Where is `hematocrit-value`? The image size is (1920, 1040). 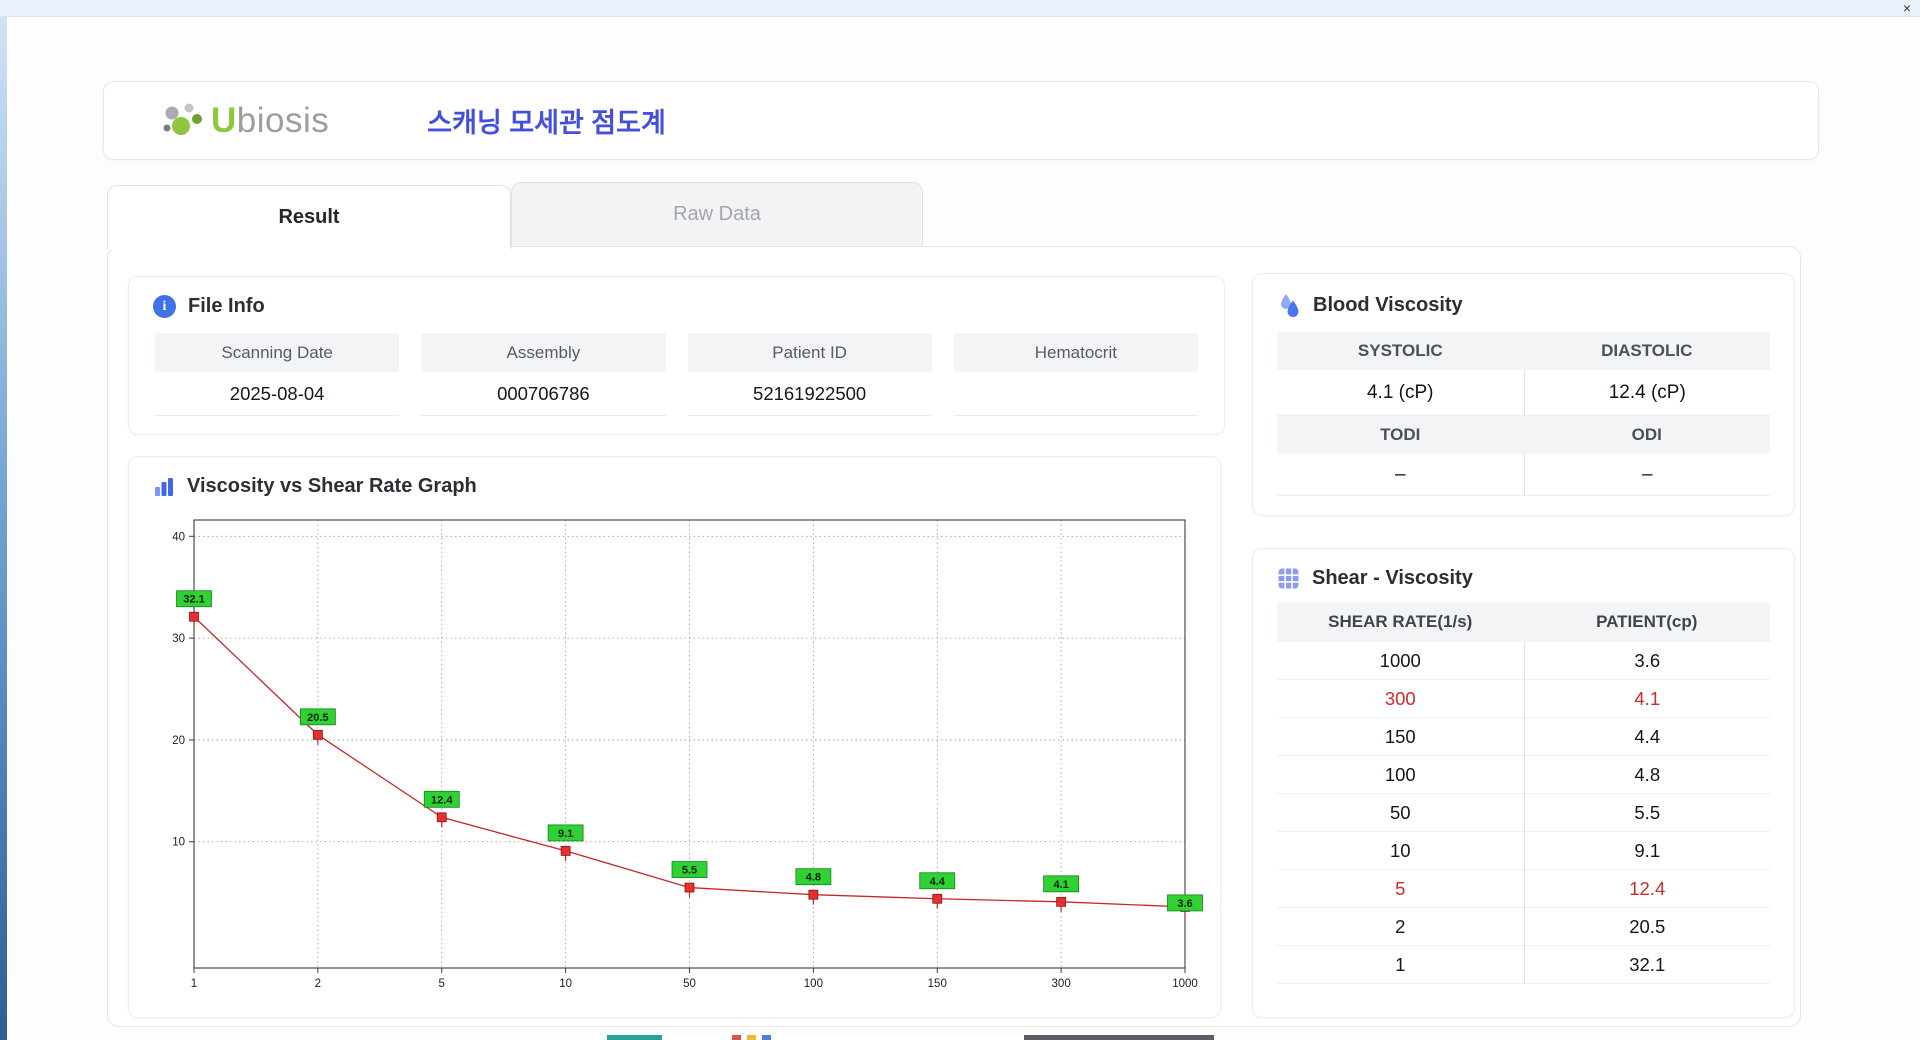
hematocrit-value is located at coordinates (1075, 394).